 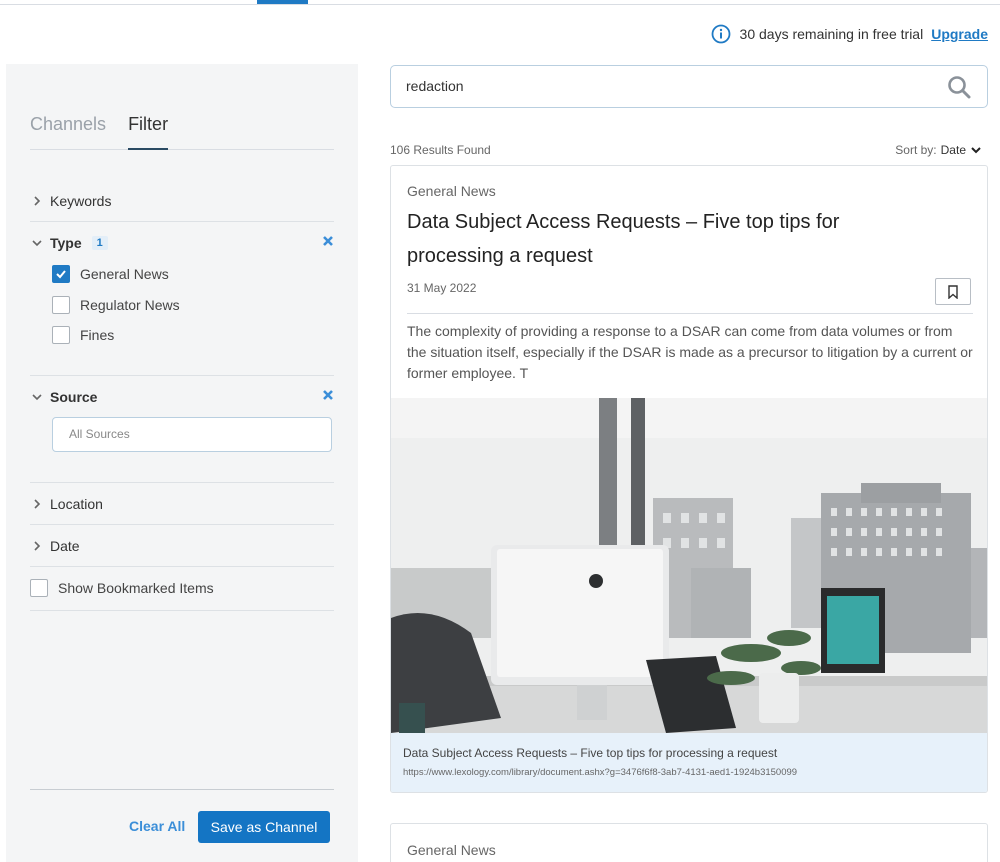 I want to click on keywords-section: Keywords, so click(x=182, y=201).